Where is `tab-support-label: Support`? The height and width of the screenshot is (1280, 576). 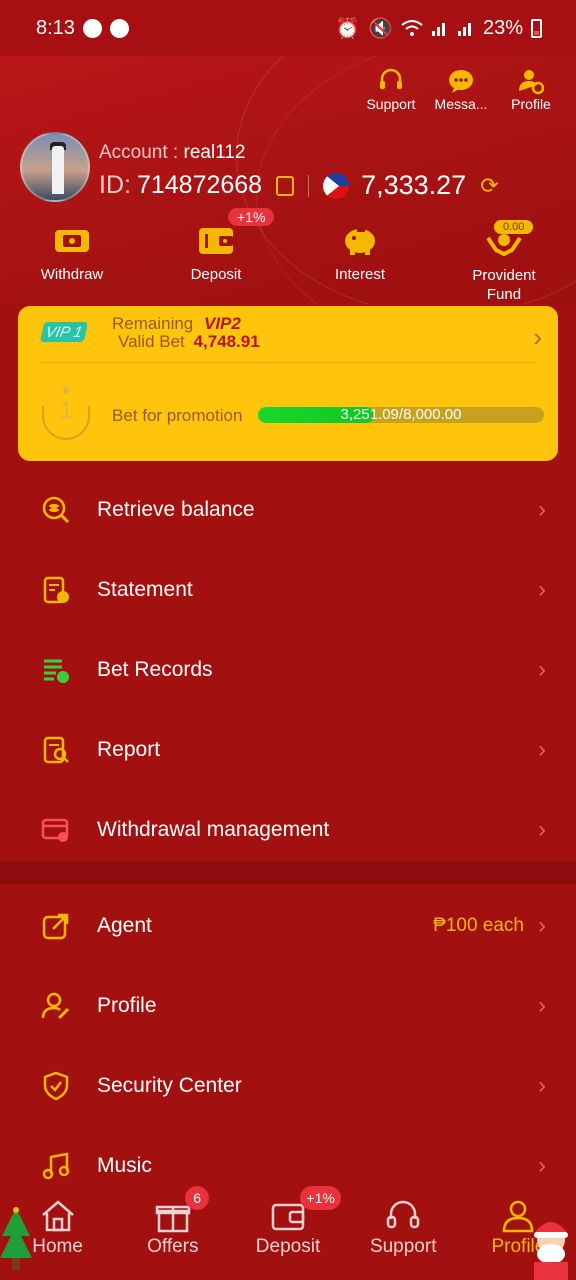 tab-support-label: Support is located at coordinates (403, 1246).